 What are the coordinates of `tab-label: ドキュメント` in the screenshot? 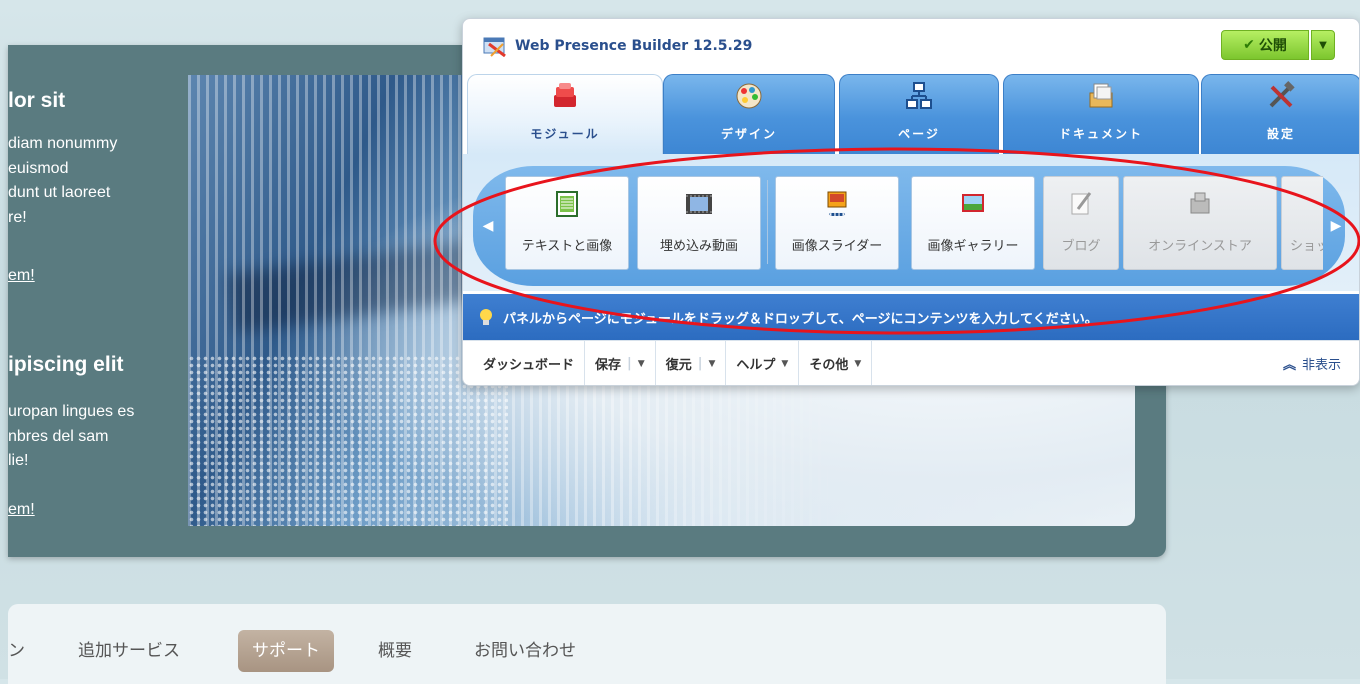 It's located at (1100, 134).